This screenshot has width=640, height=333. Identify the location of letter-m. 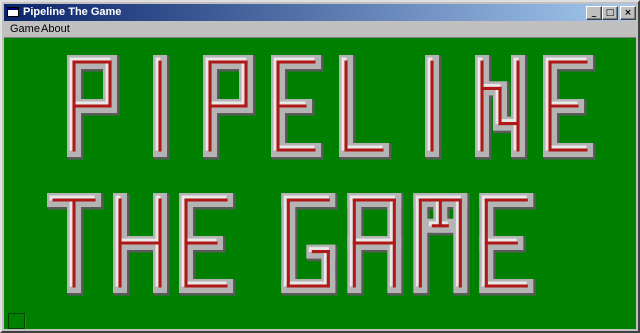
(441, 244).